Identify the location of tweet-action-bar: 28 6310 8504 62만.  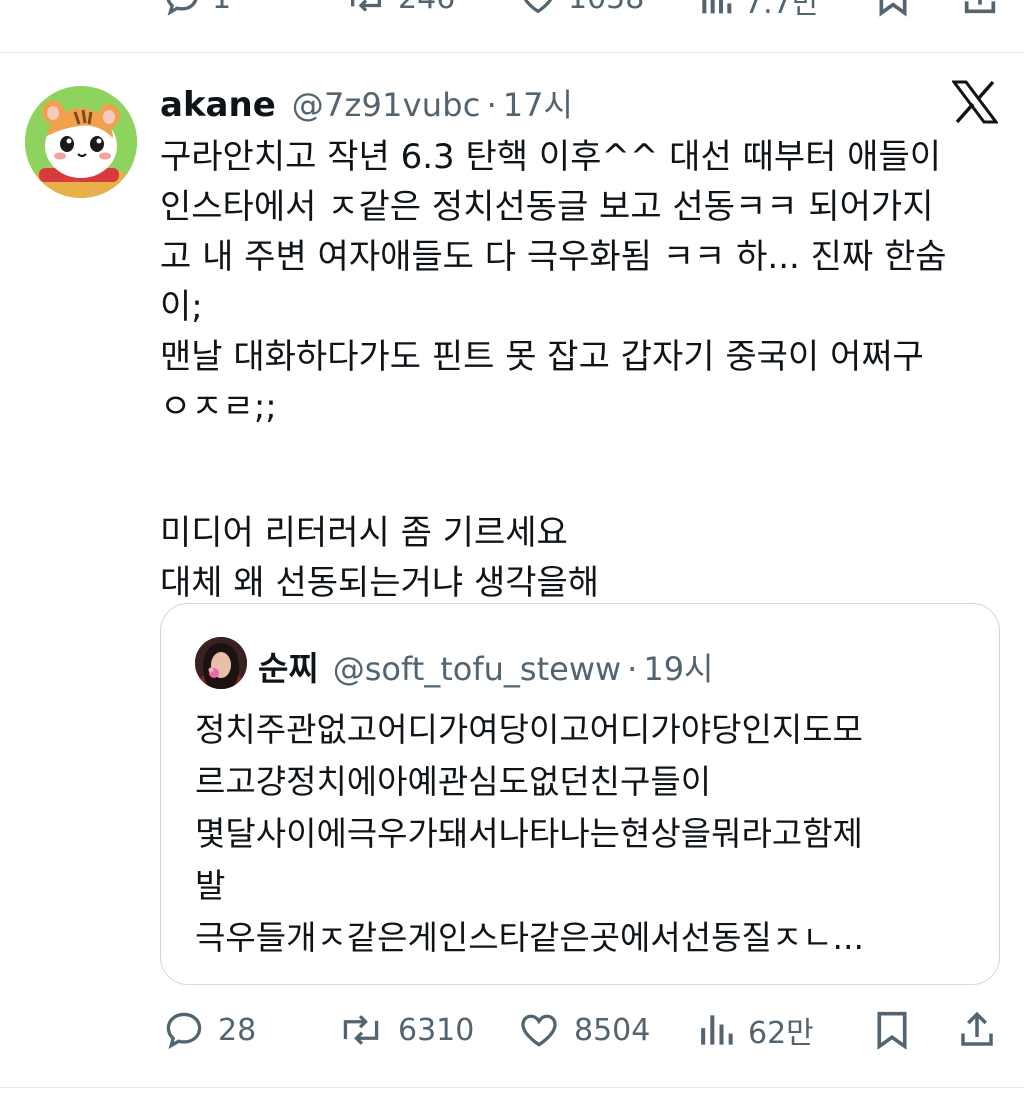
(580, 1030).